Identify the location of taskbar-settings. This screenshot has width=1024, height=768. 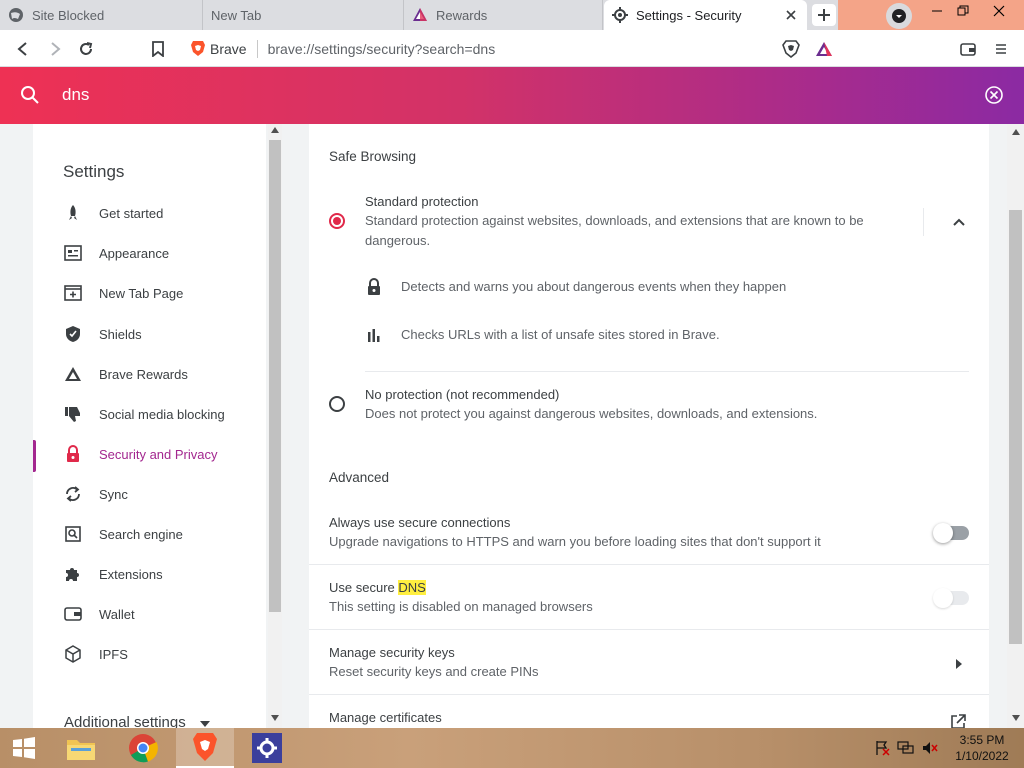
(267, 748).